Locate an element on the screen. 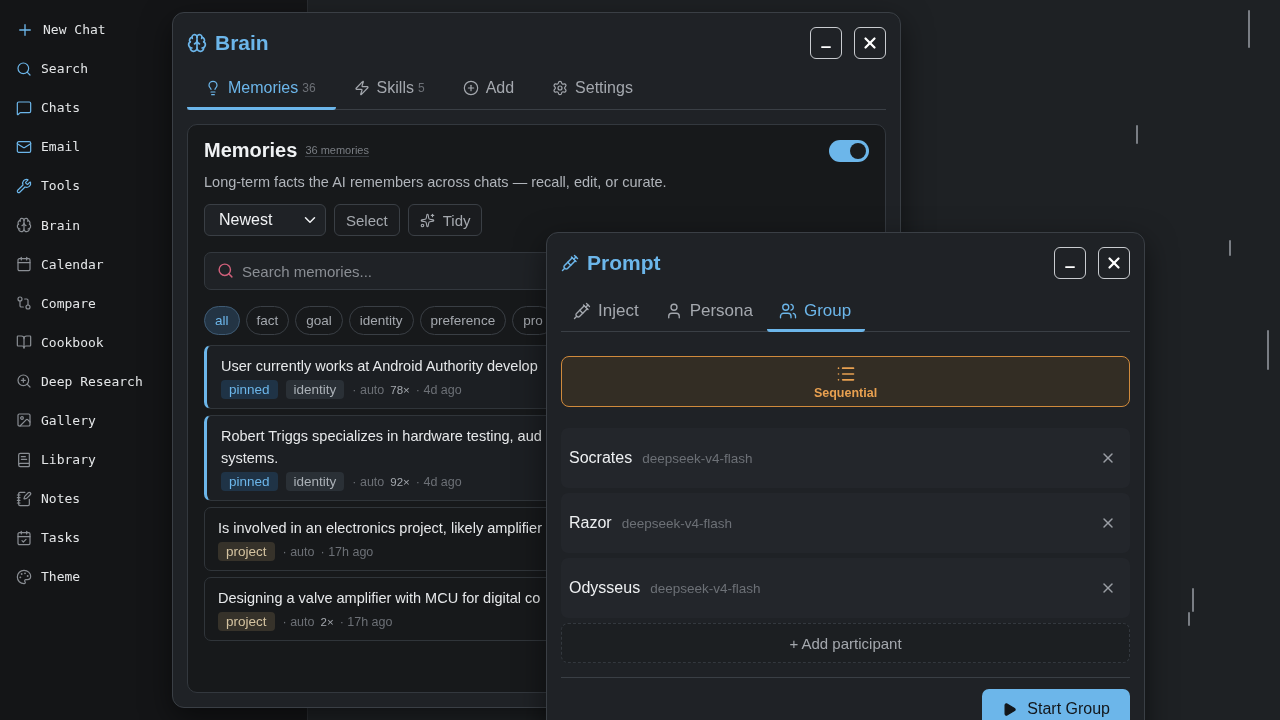  toggle-switch is located at coordinates (849, 150).